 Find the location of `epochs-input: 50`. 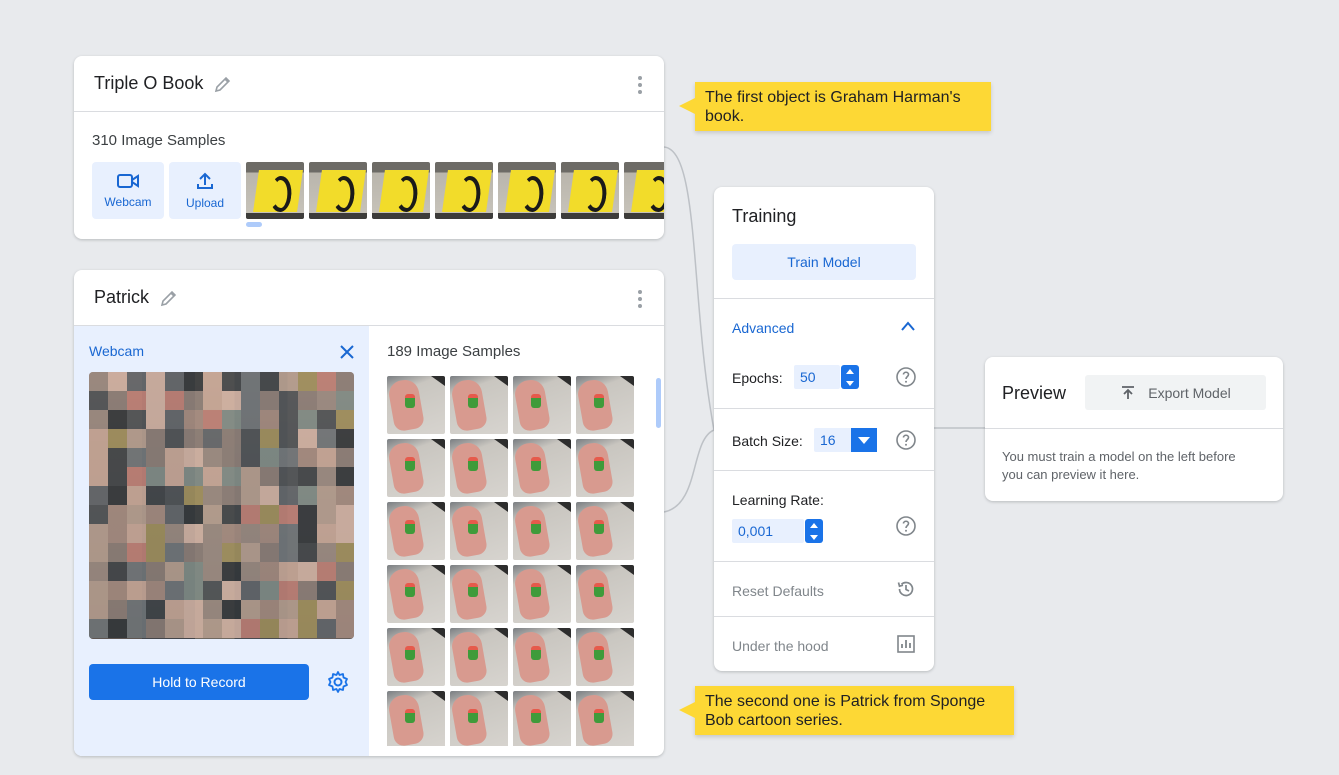

epochs-input: 50 is located at coordinates (817, 377).